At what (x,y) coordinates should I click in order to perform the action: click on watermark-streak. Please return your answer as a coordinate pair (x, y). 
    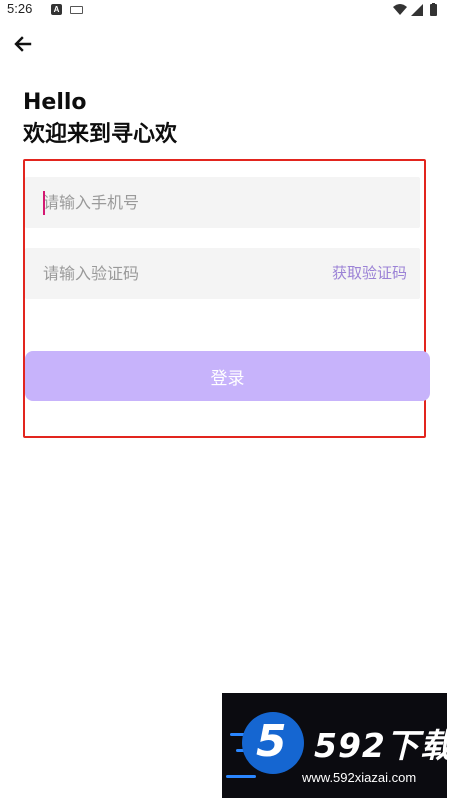
    Looking at the image, I should click on (241, 776).